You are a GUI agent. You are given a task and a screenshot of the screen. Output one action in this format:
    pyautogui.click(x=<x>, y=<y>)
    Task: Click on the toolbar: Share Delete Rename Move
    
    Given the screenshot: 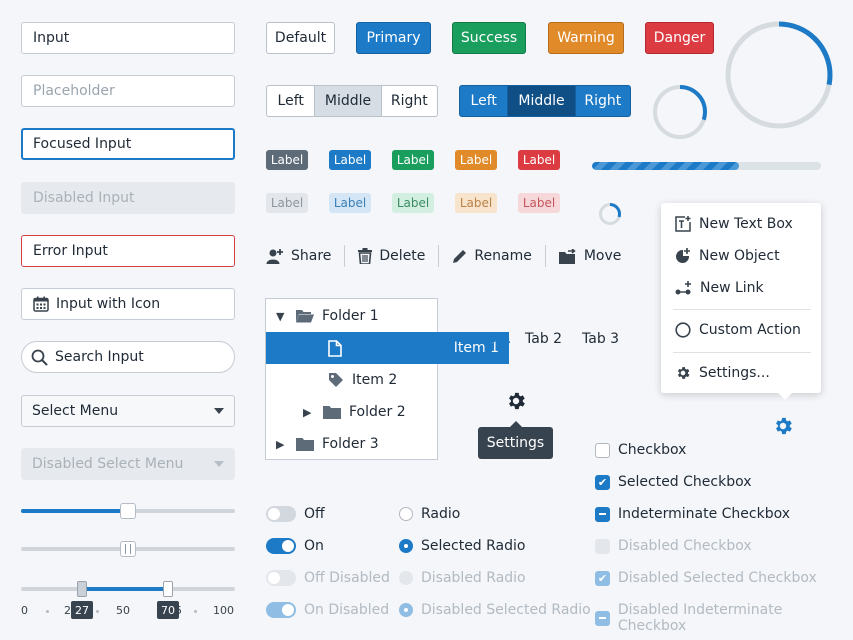 What is the action you would take?
    pyautogui.click(x=443, y=256)
    